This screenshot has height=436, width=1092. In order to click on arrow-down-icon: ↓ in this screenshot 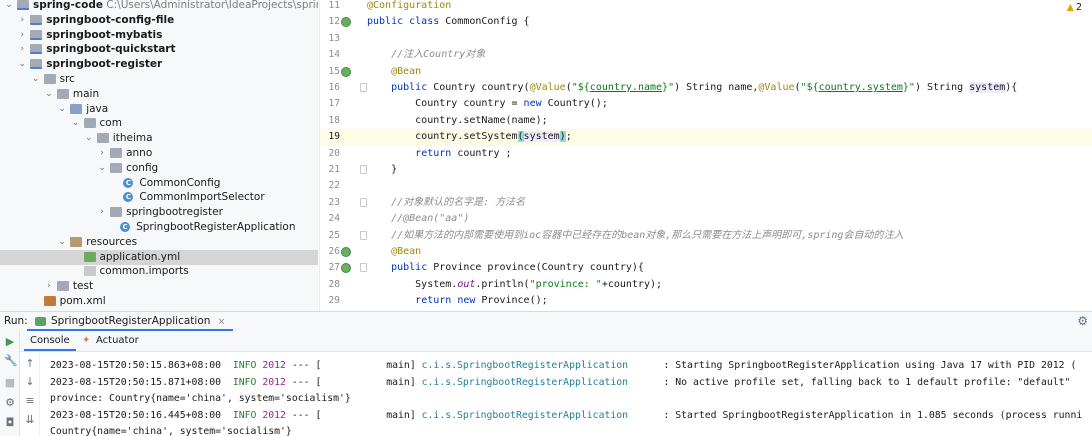, I will do `click(30, 382)`.